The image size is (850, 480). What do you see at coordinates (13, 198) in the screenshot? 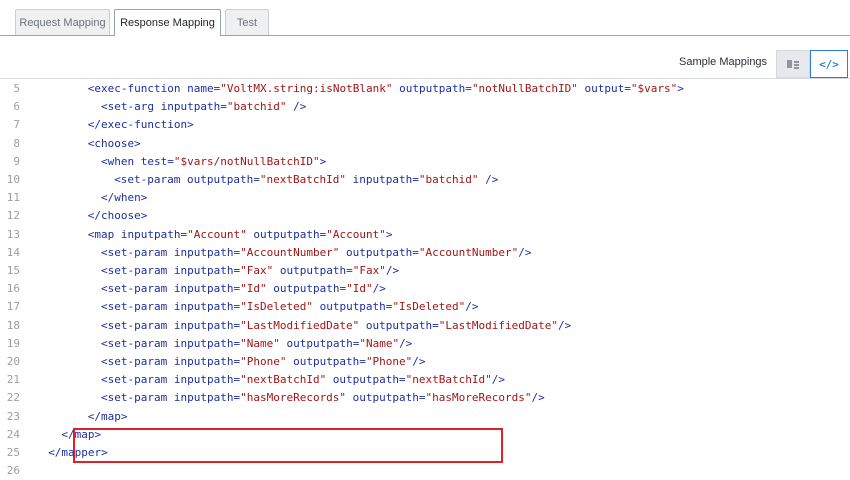
I see `line-number: 11` at bounding box center [13, 198].